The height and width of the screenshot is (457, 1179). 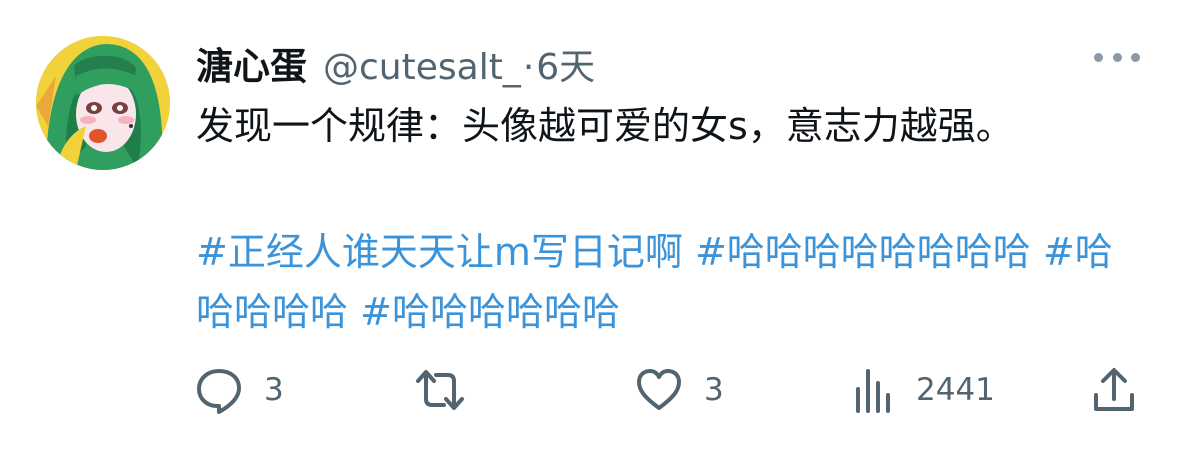 I want to click on retweet-icon, so click(x=440, y=390).